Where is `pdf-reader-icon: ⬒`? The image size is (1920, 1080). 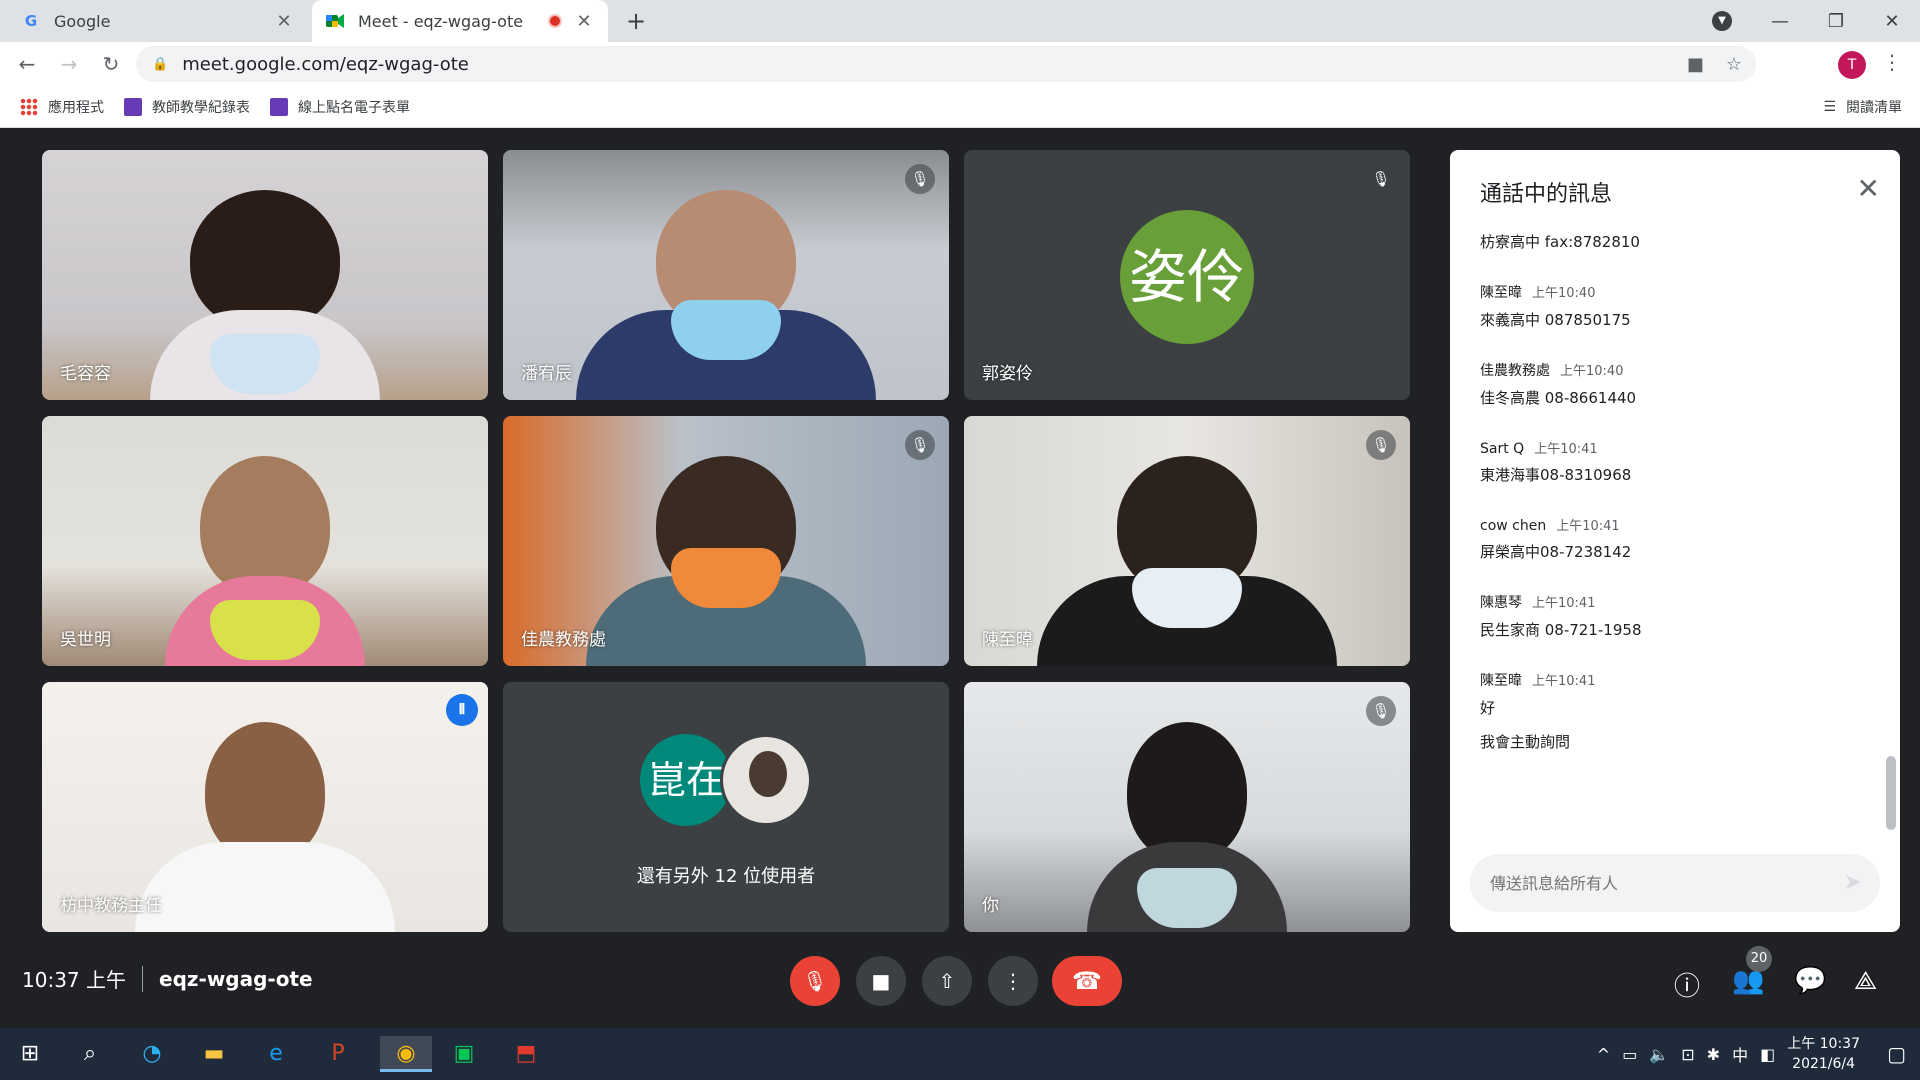 pdf-reader-icon: ⬒ is located at coordinates (526, 1054).